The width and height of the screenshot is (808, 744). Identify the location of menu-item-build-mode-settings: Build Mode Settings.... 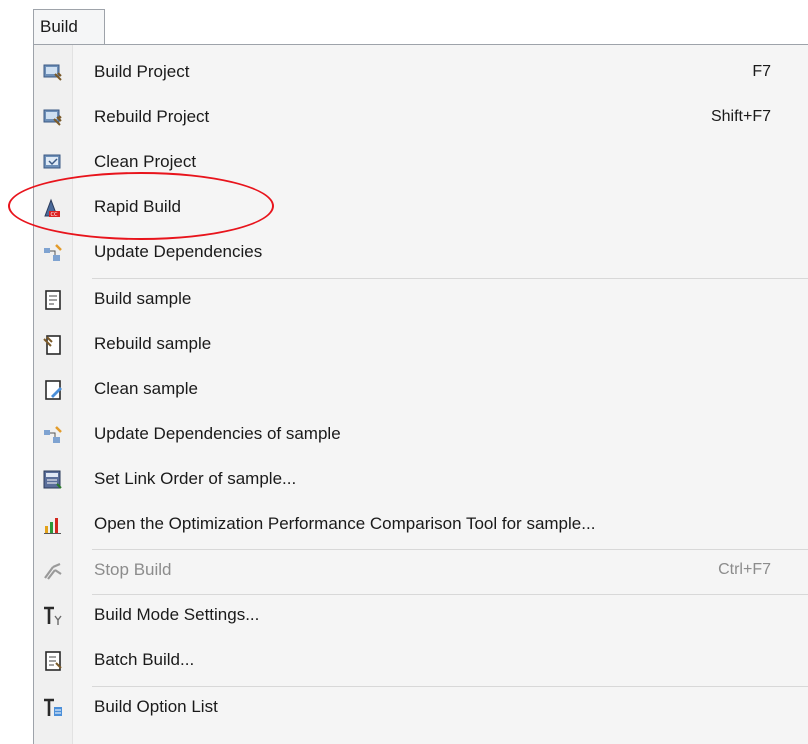
(421, 615).